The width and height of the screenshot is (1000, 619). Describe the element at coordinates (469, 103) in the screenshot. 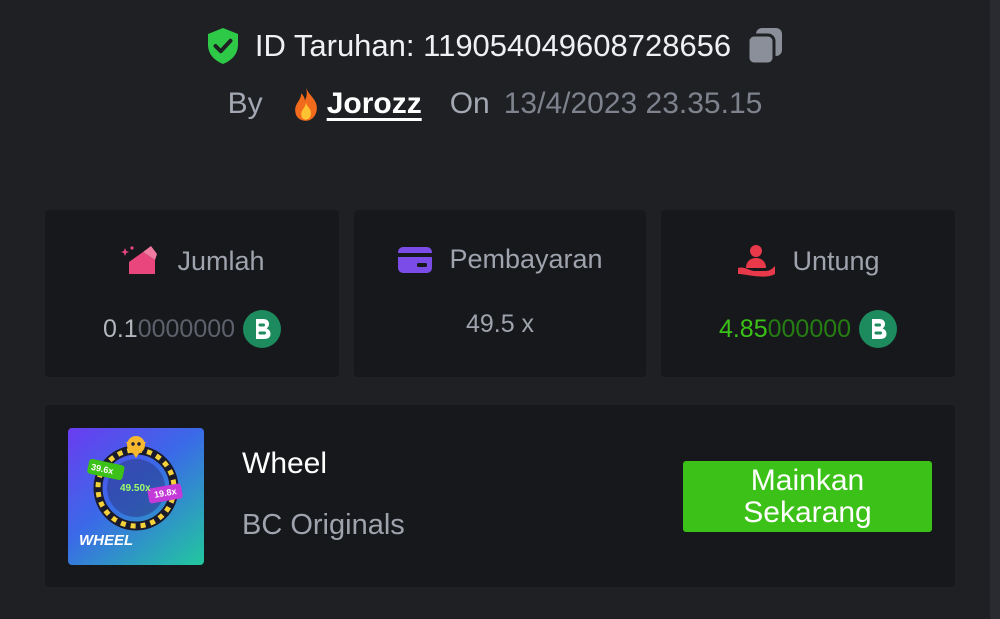

I see `on-label: On` at that location.